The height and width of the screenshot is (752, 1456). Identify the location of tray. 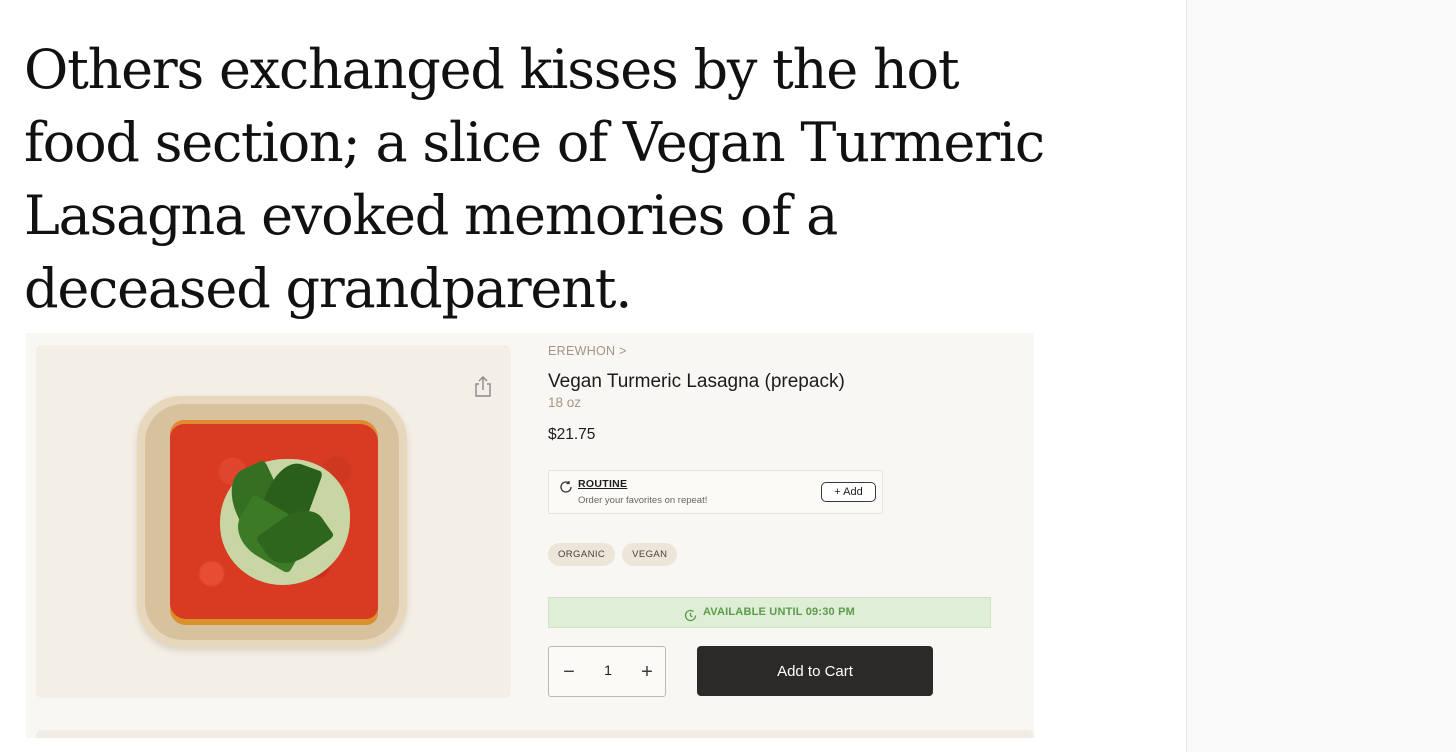
(272, 522).